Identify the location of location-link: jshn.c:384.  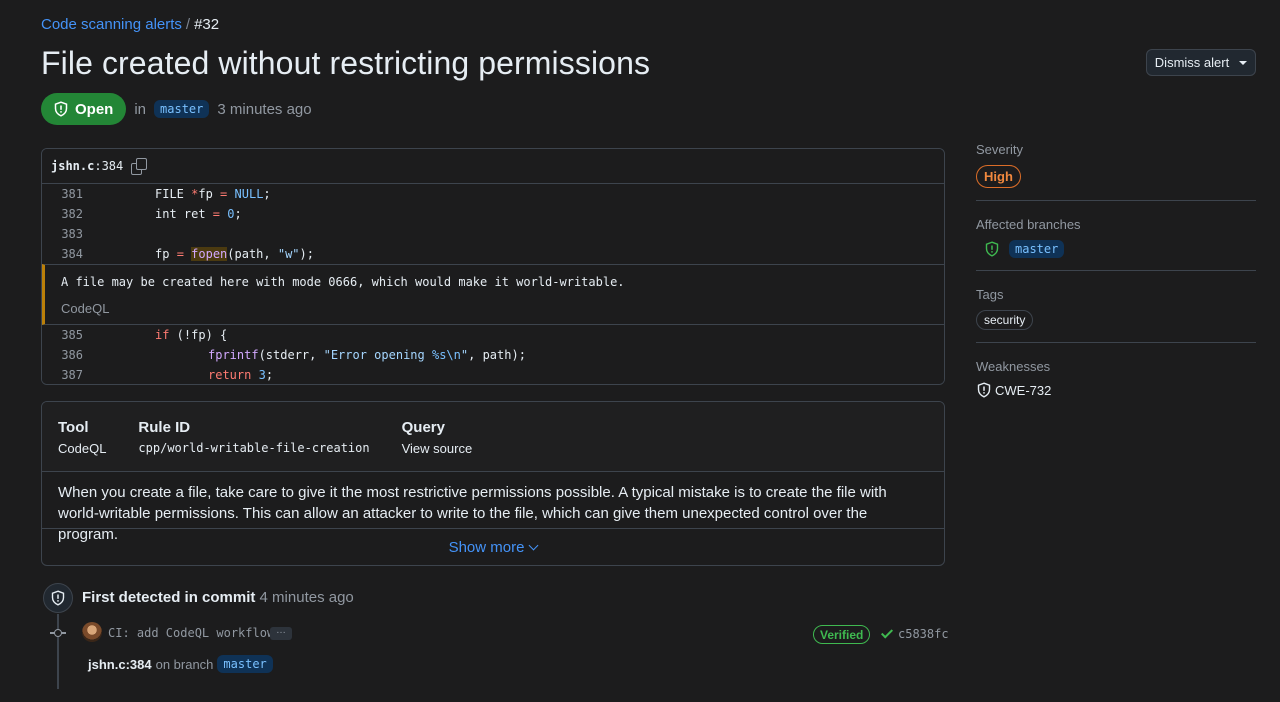
(120, 664).